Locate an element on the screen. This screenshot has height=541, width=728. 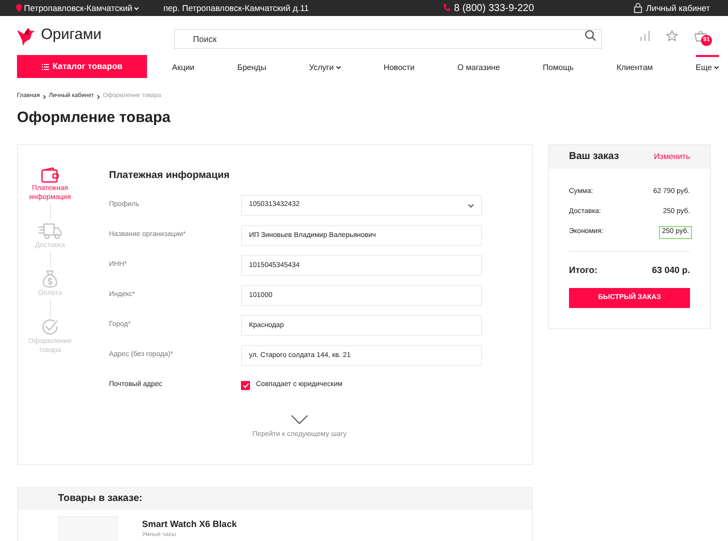
money-bag-icon is located at coordinates (50, 279).